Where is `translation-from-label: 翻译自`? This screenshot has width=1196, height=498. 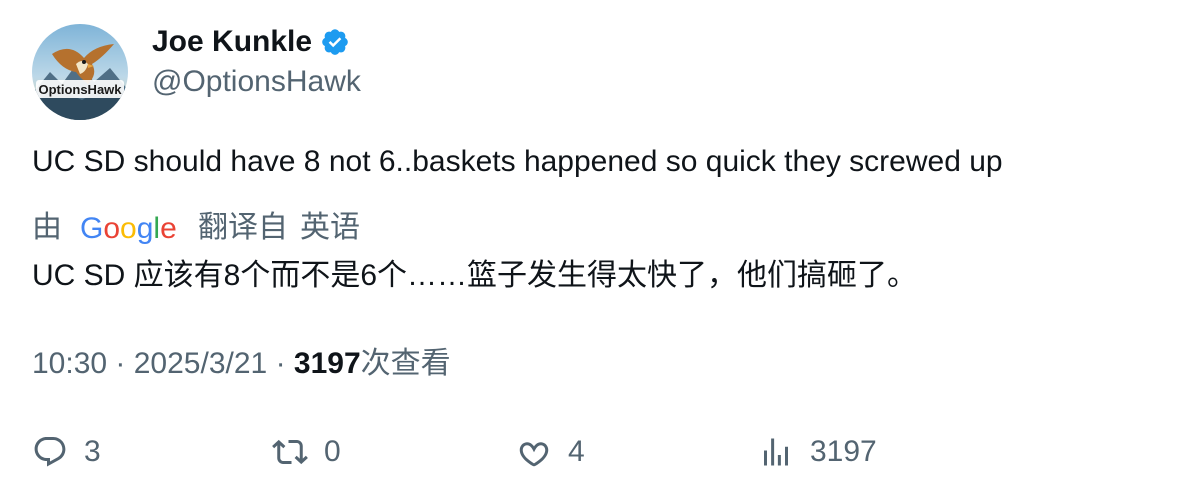 translation-from-label: 翻译自 is located at coordinates (243, 227).